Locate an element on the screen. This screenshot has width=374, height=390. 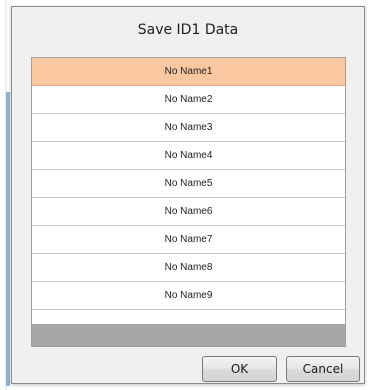
list-footer-bar is located at coordinates (188, 335).